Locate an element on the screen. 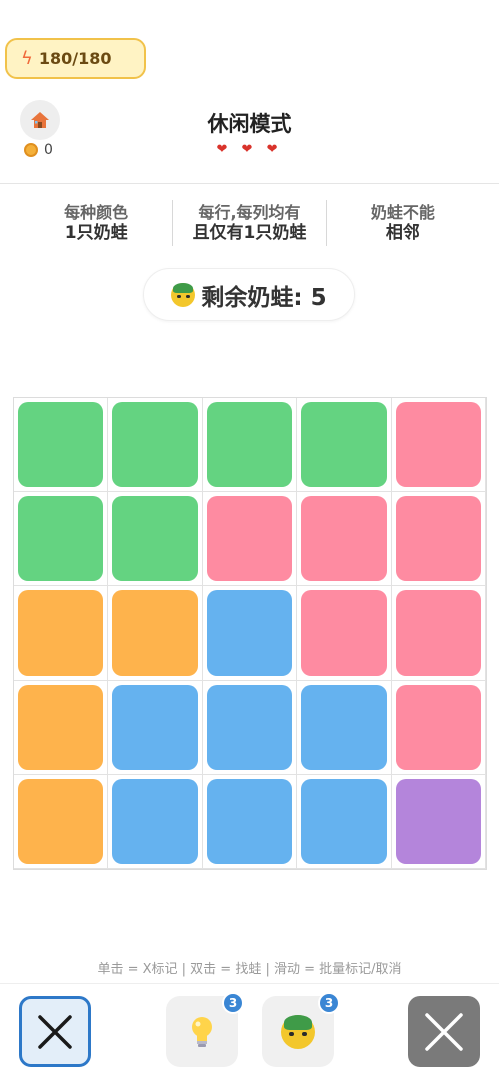 This screenshot has width=499, height=1080. rule-line-2: 相邻 is located at coordinates (402, 233).